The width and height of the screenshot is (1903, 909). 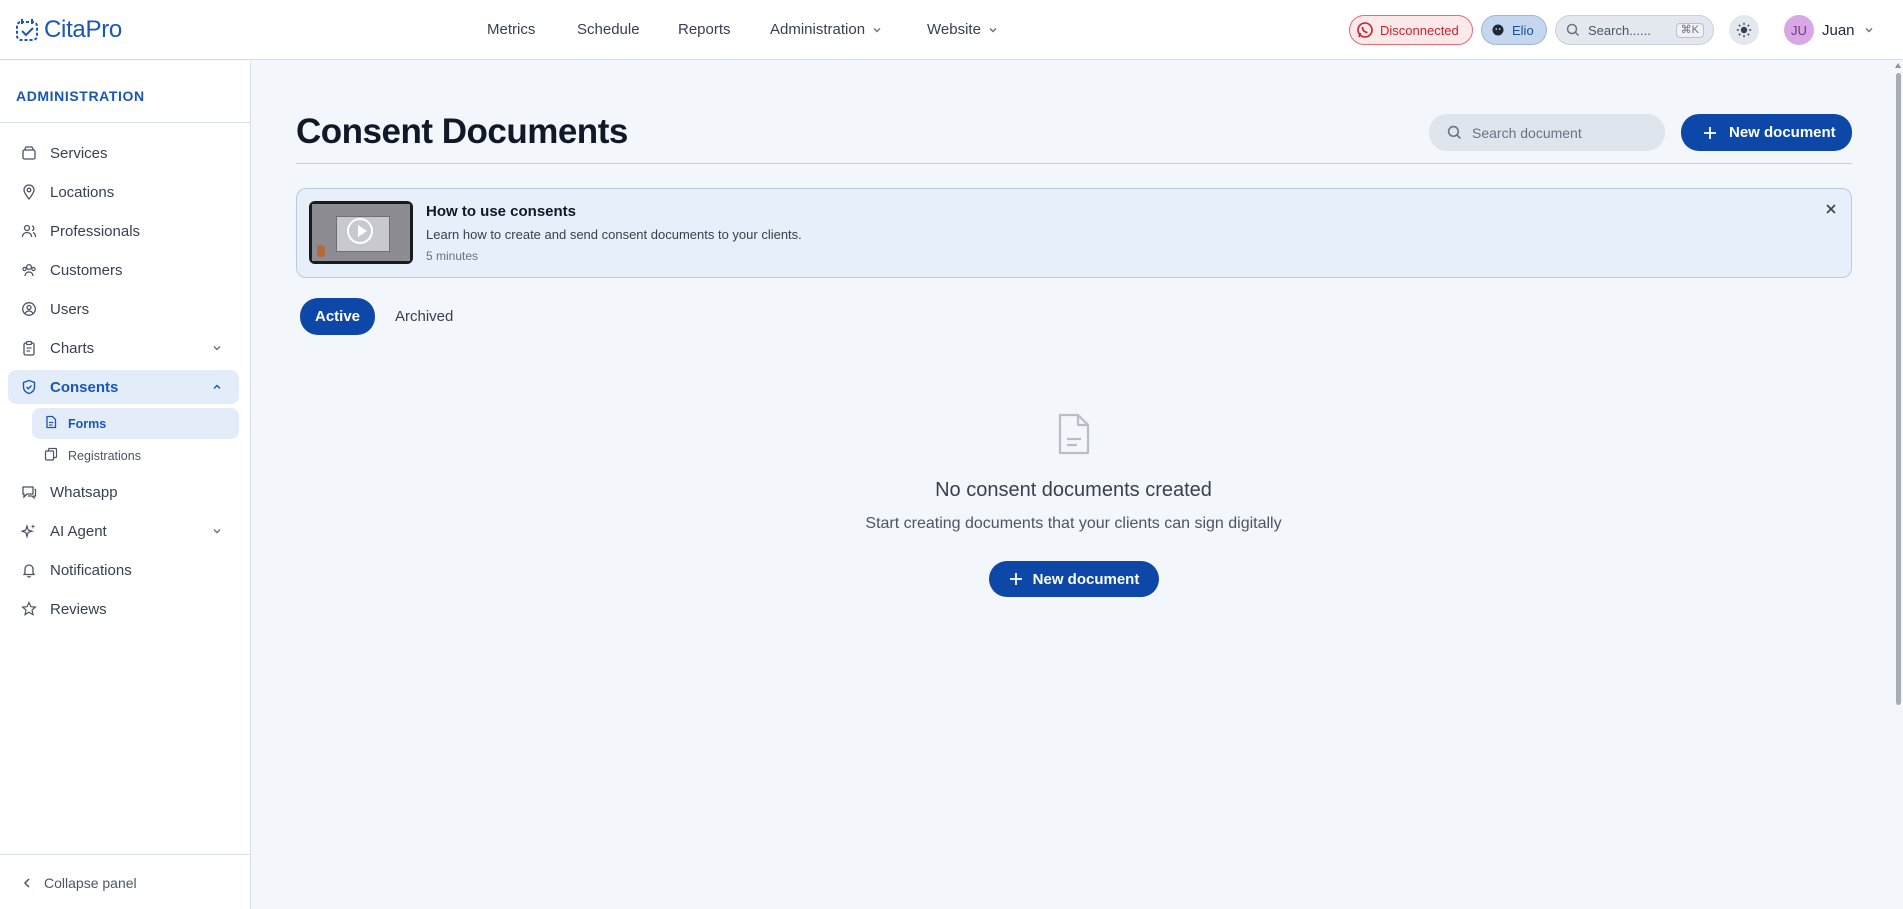 What do you see at coordinates (83, 29) in the screenshot?
I see `app-logo-text: CitaPro` at bounding box center [83, 29].